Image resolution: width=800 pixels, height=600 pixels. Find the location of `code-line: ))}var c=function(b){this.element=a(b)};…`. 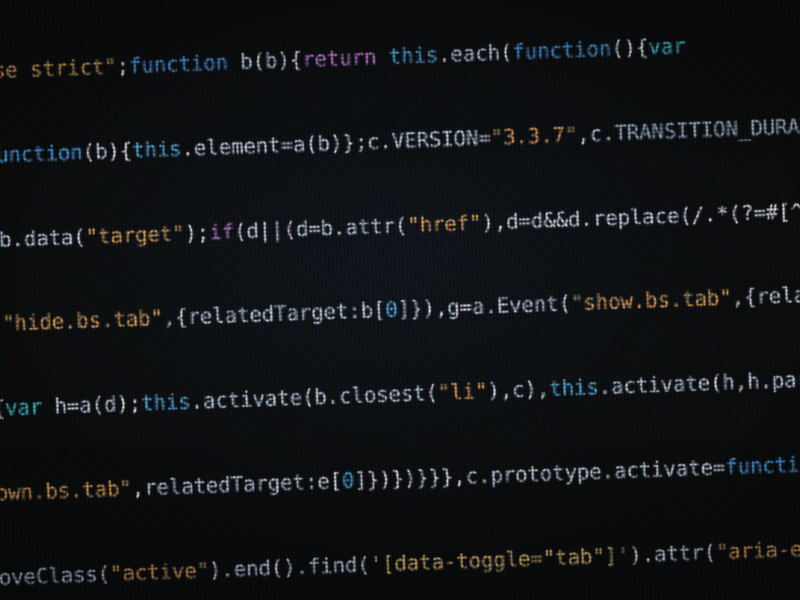

code-line: ))}var c=function(b){this.element=a(b)};… is located at coordinates (400, 140).